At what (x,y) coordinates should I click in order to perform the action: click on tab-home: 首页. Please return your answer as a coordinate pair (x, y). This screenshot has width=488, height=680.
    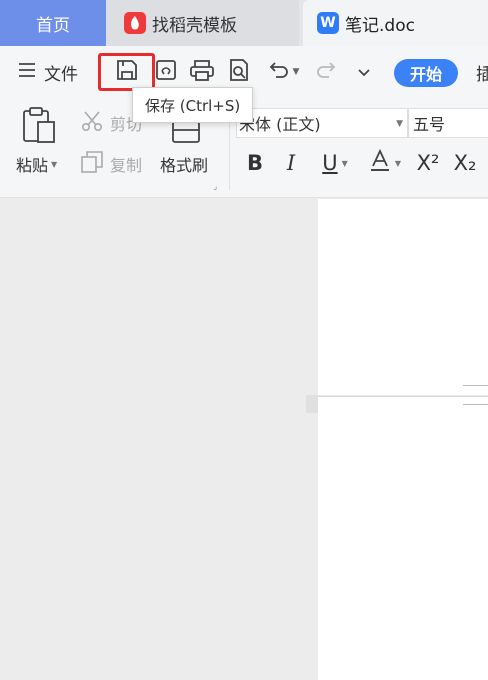
    Looking at the image, I should click on (53, 23).